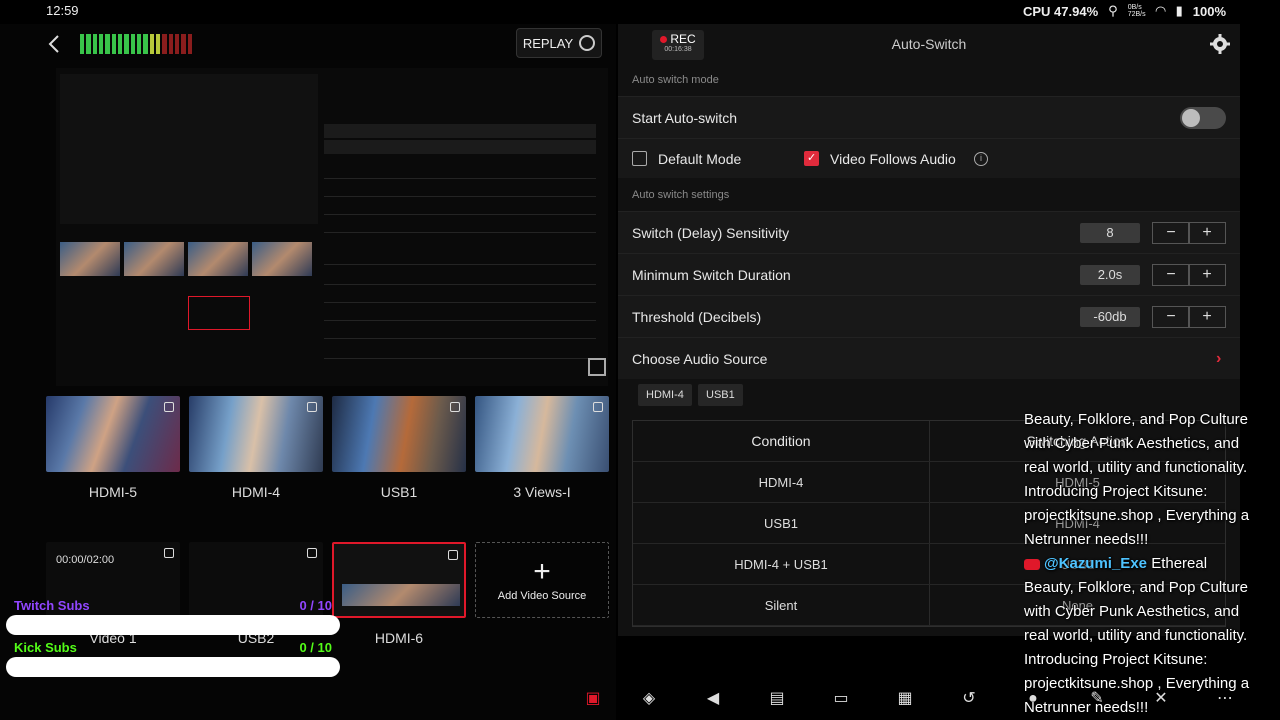 This screenshot has width=1280, height=720. I want to click on audio-level-meter, so click(136, 44).